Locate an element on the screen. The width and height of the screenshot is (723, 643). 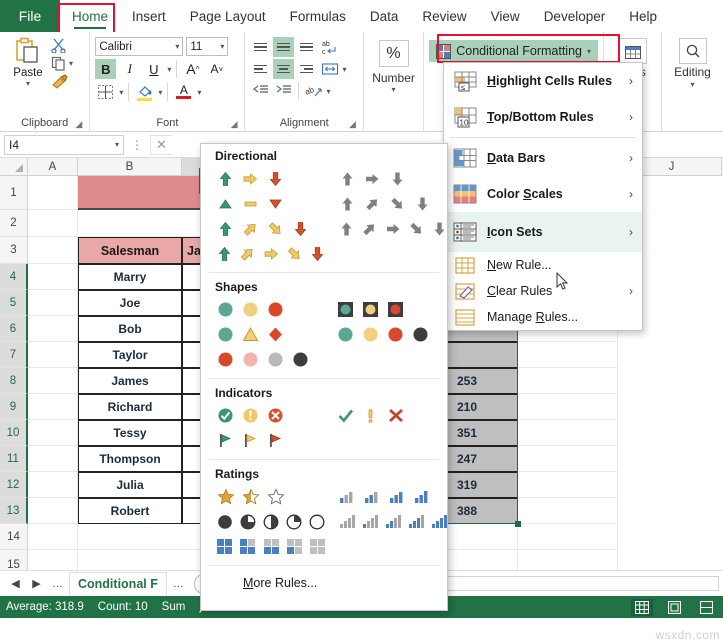
font-dialog-launcher-icon: ◢ is located at coordinates (234, 124).